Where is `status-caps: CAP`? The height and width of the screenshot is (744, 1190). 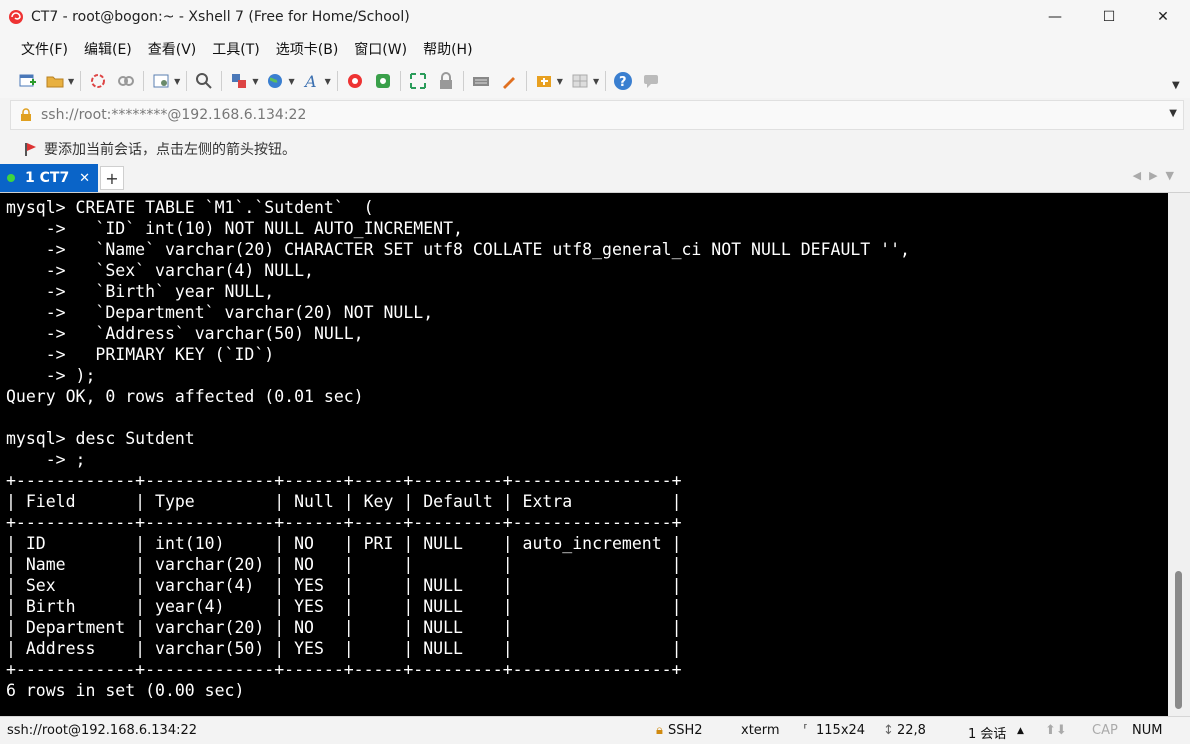 status-caps: CAP is located at coordinates (1105, 730).